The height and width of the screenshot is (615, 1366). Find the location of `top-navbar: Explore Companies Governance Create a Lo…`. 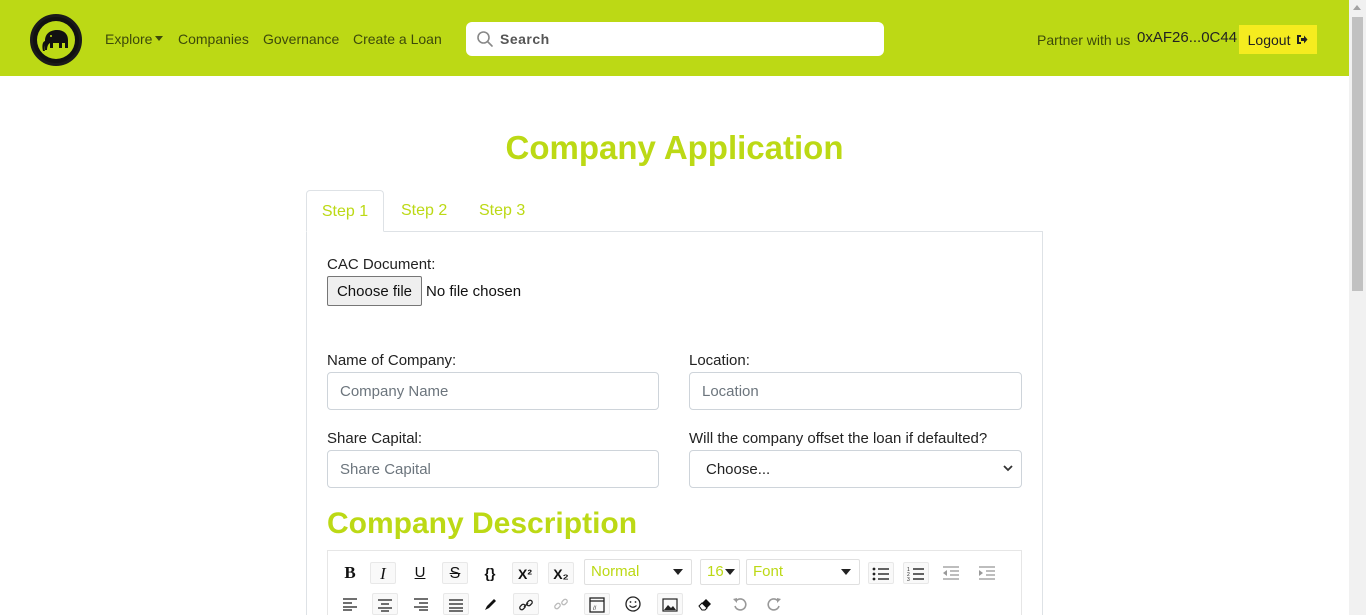

top-navbar: Explore Companies Governance Create a Lo… is located at coordinates (674, 38).